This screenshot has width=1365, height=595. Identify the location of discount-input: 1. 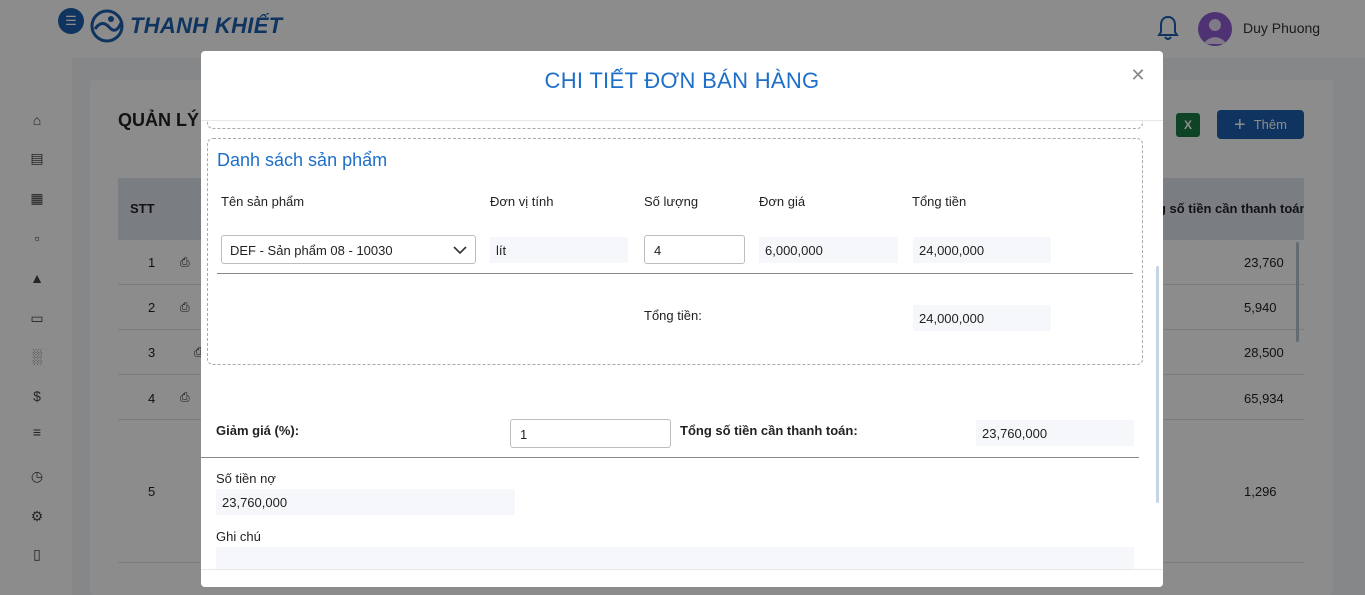
(590, 433).